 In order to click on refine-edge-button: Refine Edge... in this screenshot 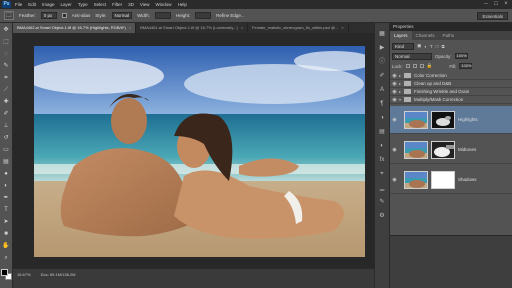, I will do `click(230, 15)`.